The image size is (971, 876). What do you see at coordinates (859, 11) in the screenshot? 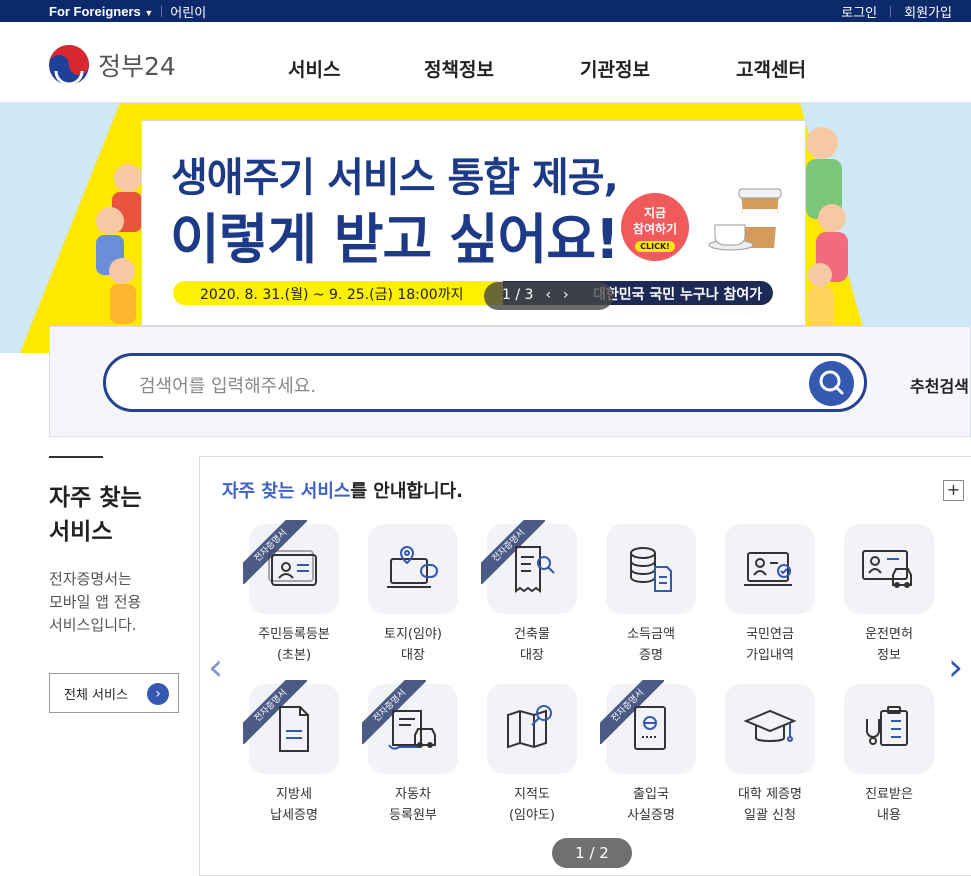
I see `login-link: 로그인` at bounding box center [859, 11].